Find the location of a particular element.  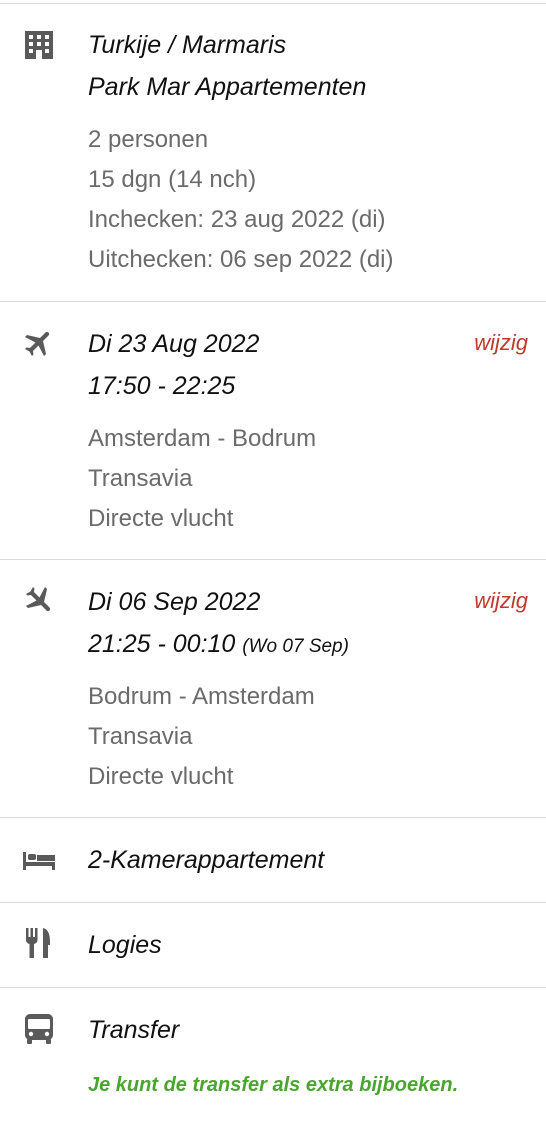

accommodation-checkin: Inchecken: 23 aug 2022 (di) is located at coordinates (237, 219).